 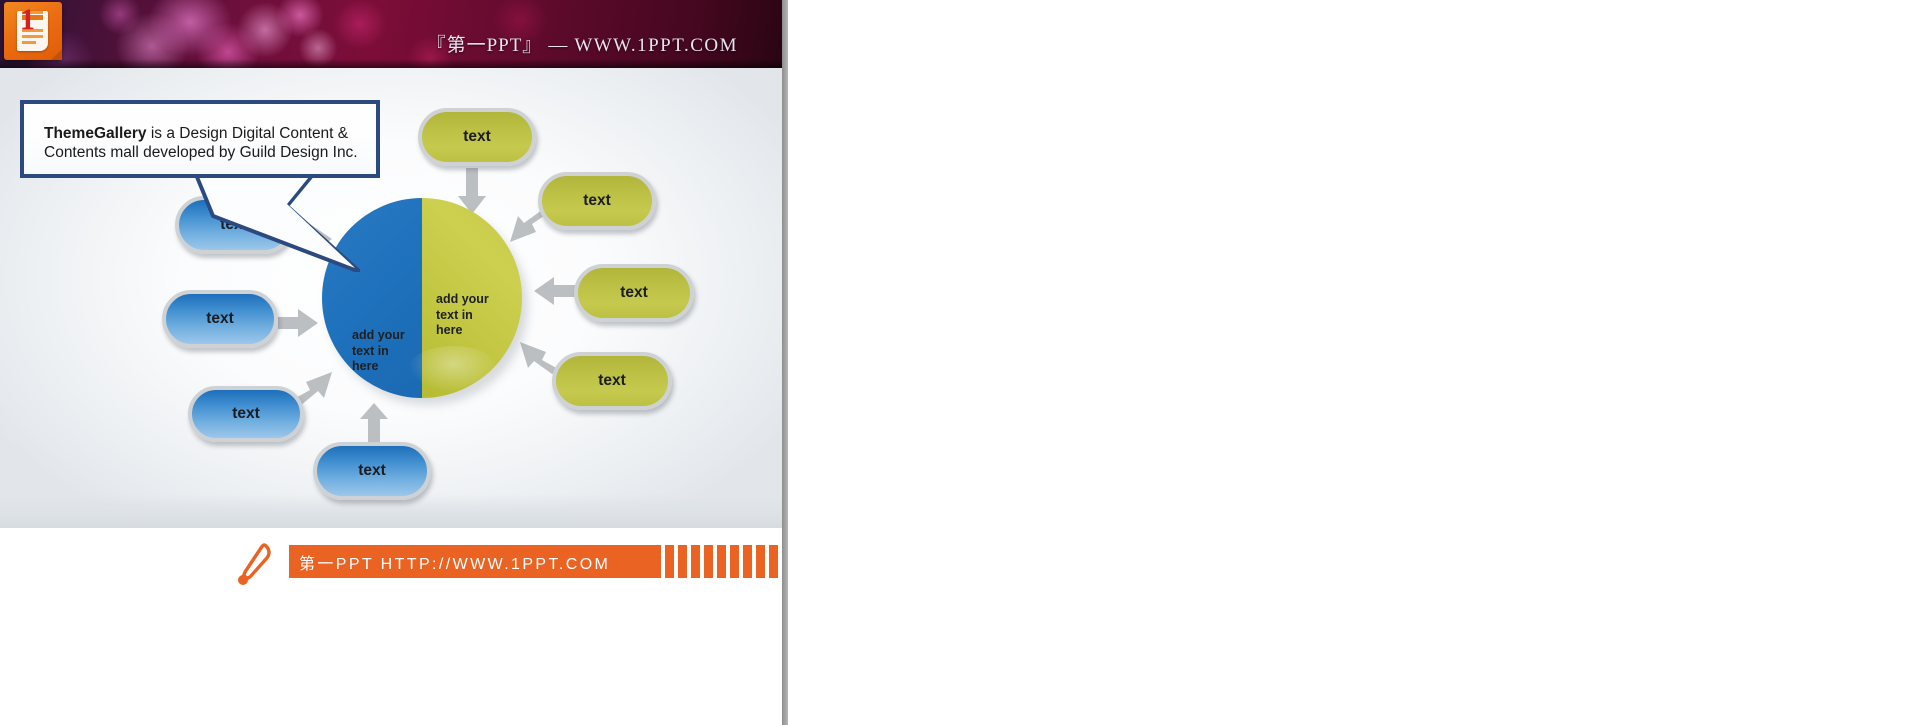 I want to click on blue-pill-3-label: text, so click(x=246, y=413).